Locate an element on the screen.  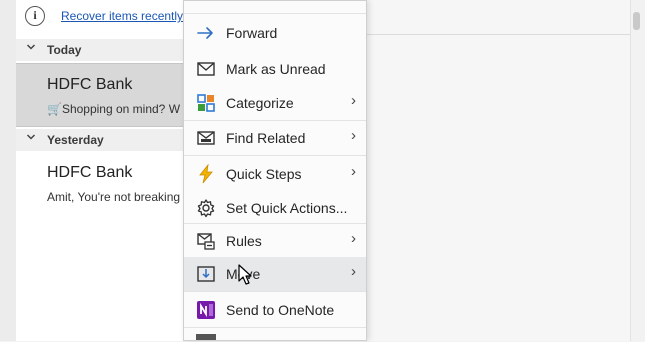
folder-pane-edge is located at coordinates (8, 170).